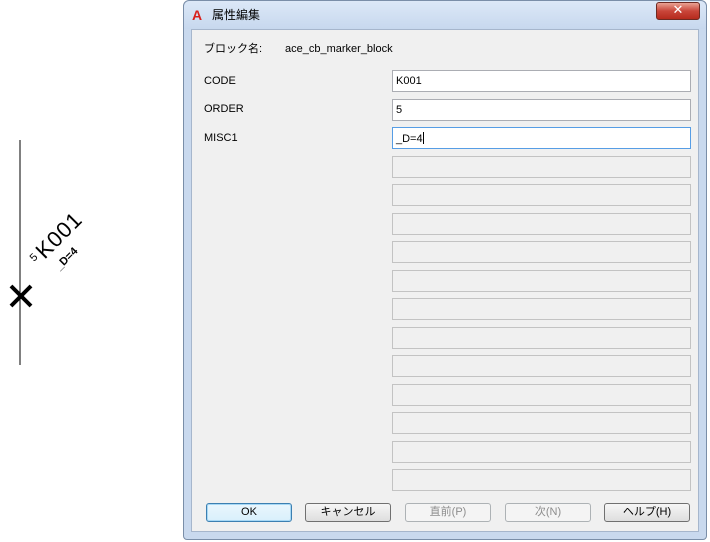  What do you see at coordinates (409, 81) in the screenshot?
I see `attr-value-code-text: K001` at bounding box center [409, 81].